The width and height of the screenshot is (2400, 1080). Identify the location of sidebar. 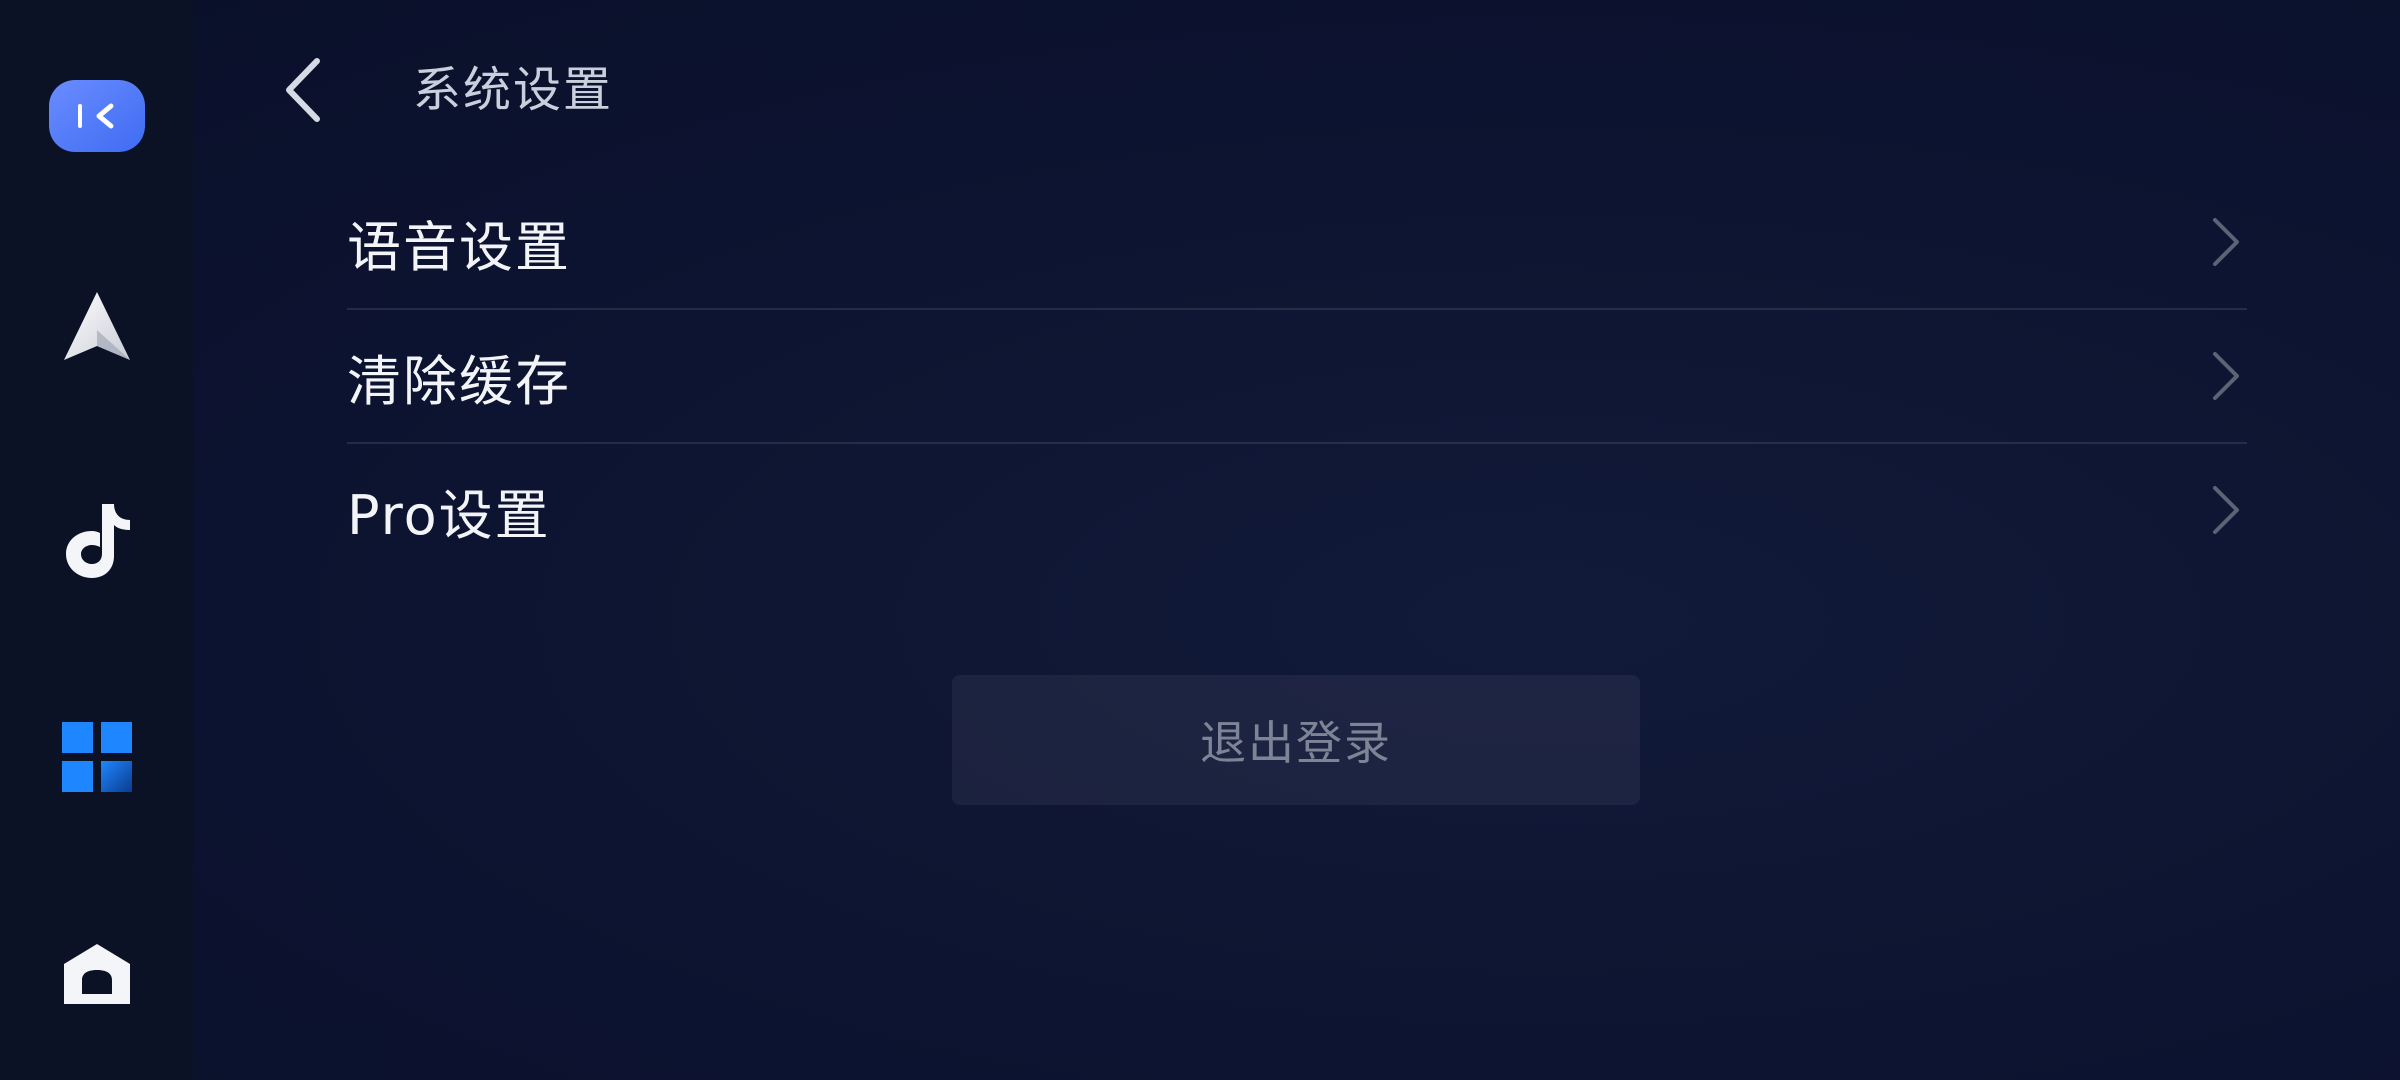
(96, 540).